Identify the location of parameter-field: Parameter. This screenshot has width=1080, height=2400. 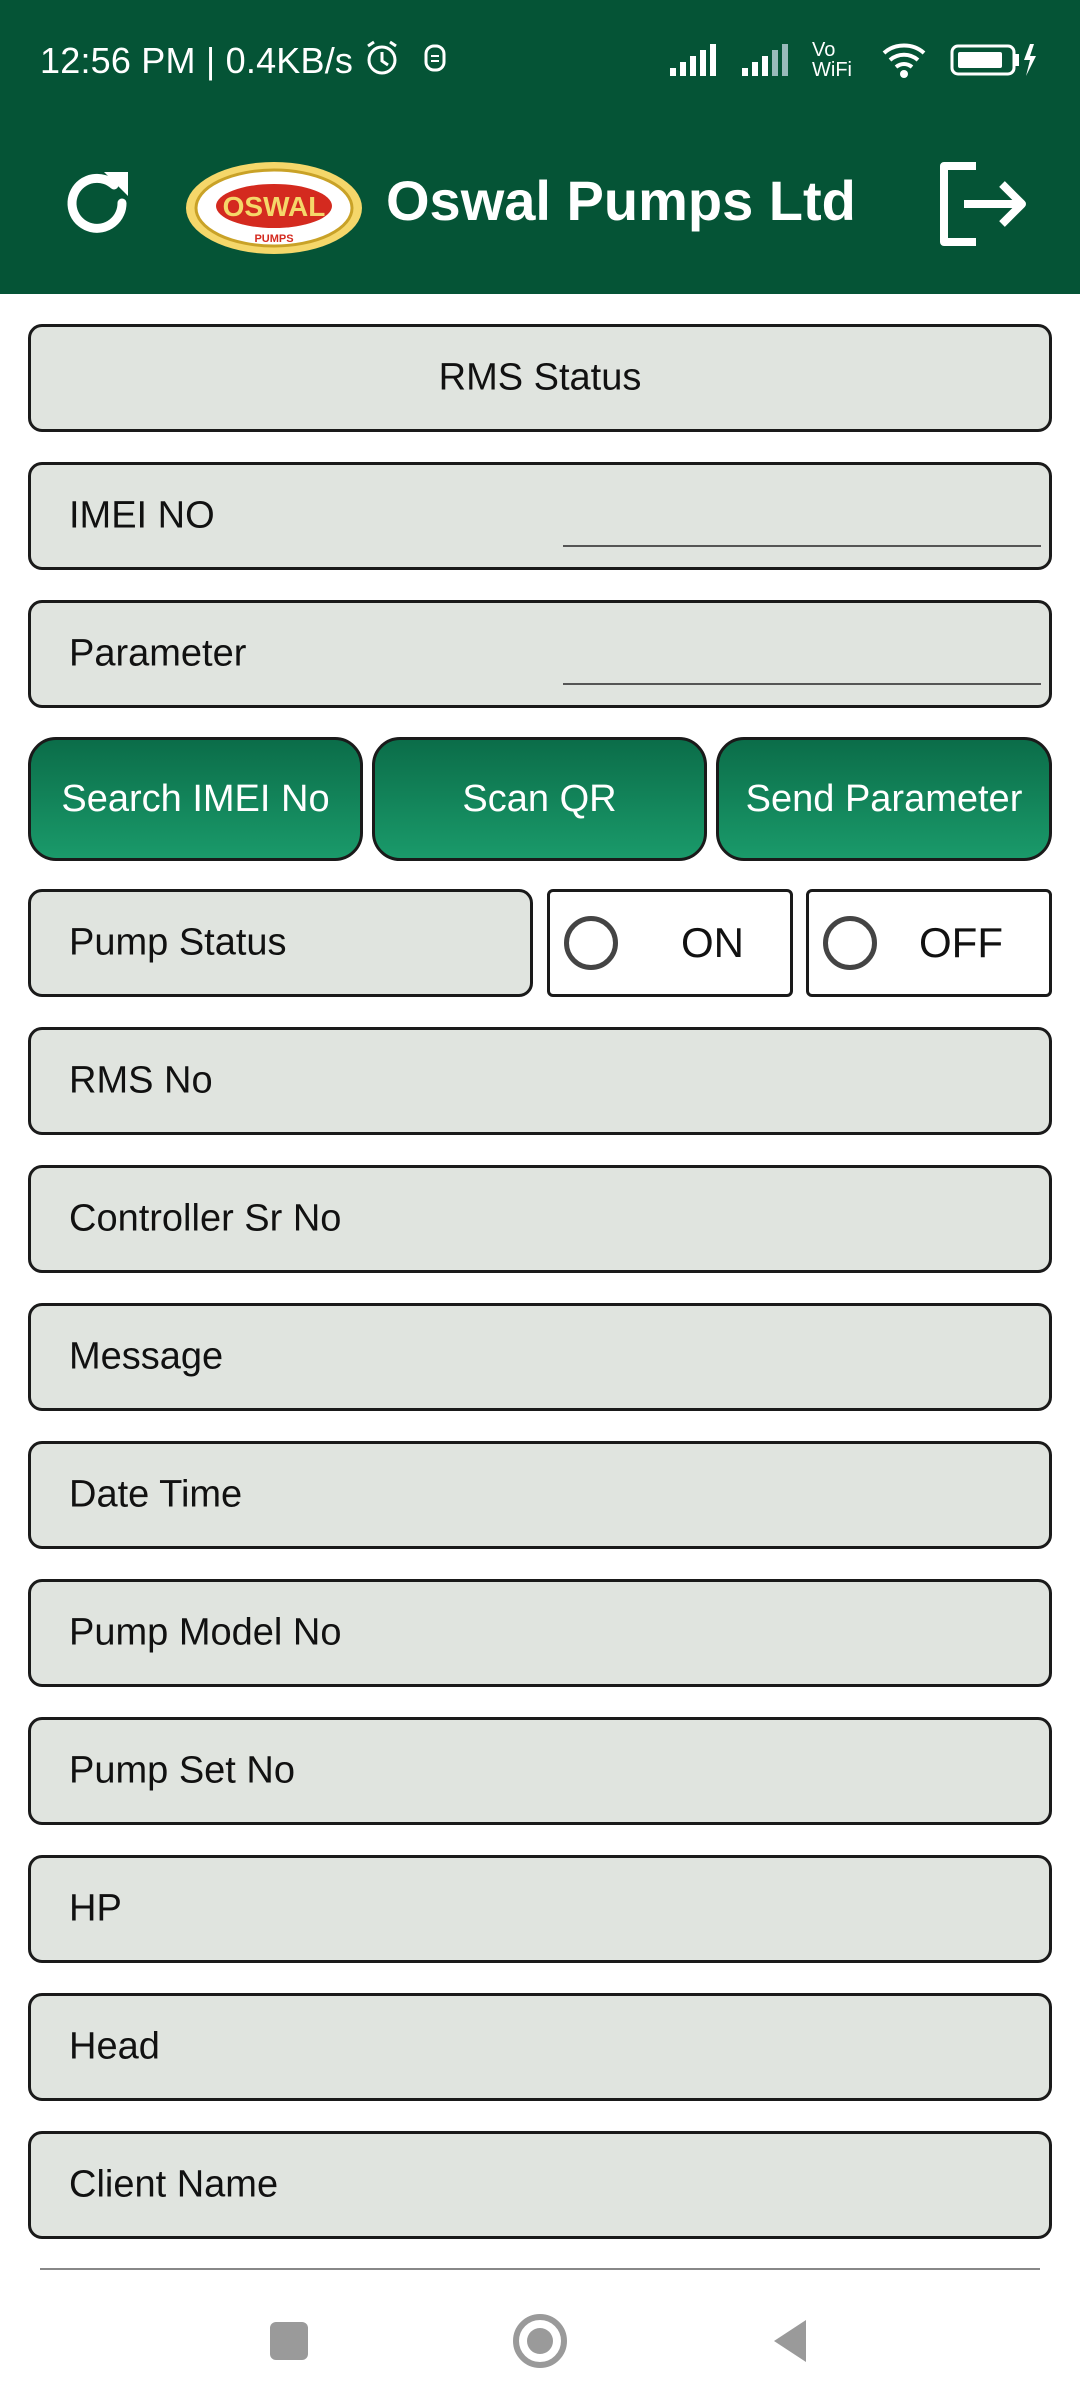
(540, 654).